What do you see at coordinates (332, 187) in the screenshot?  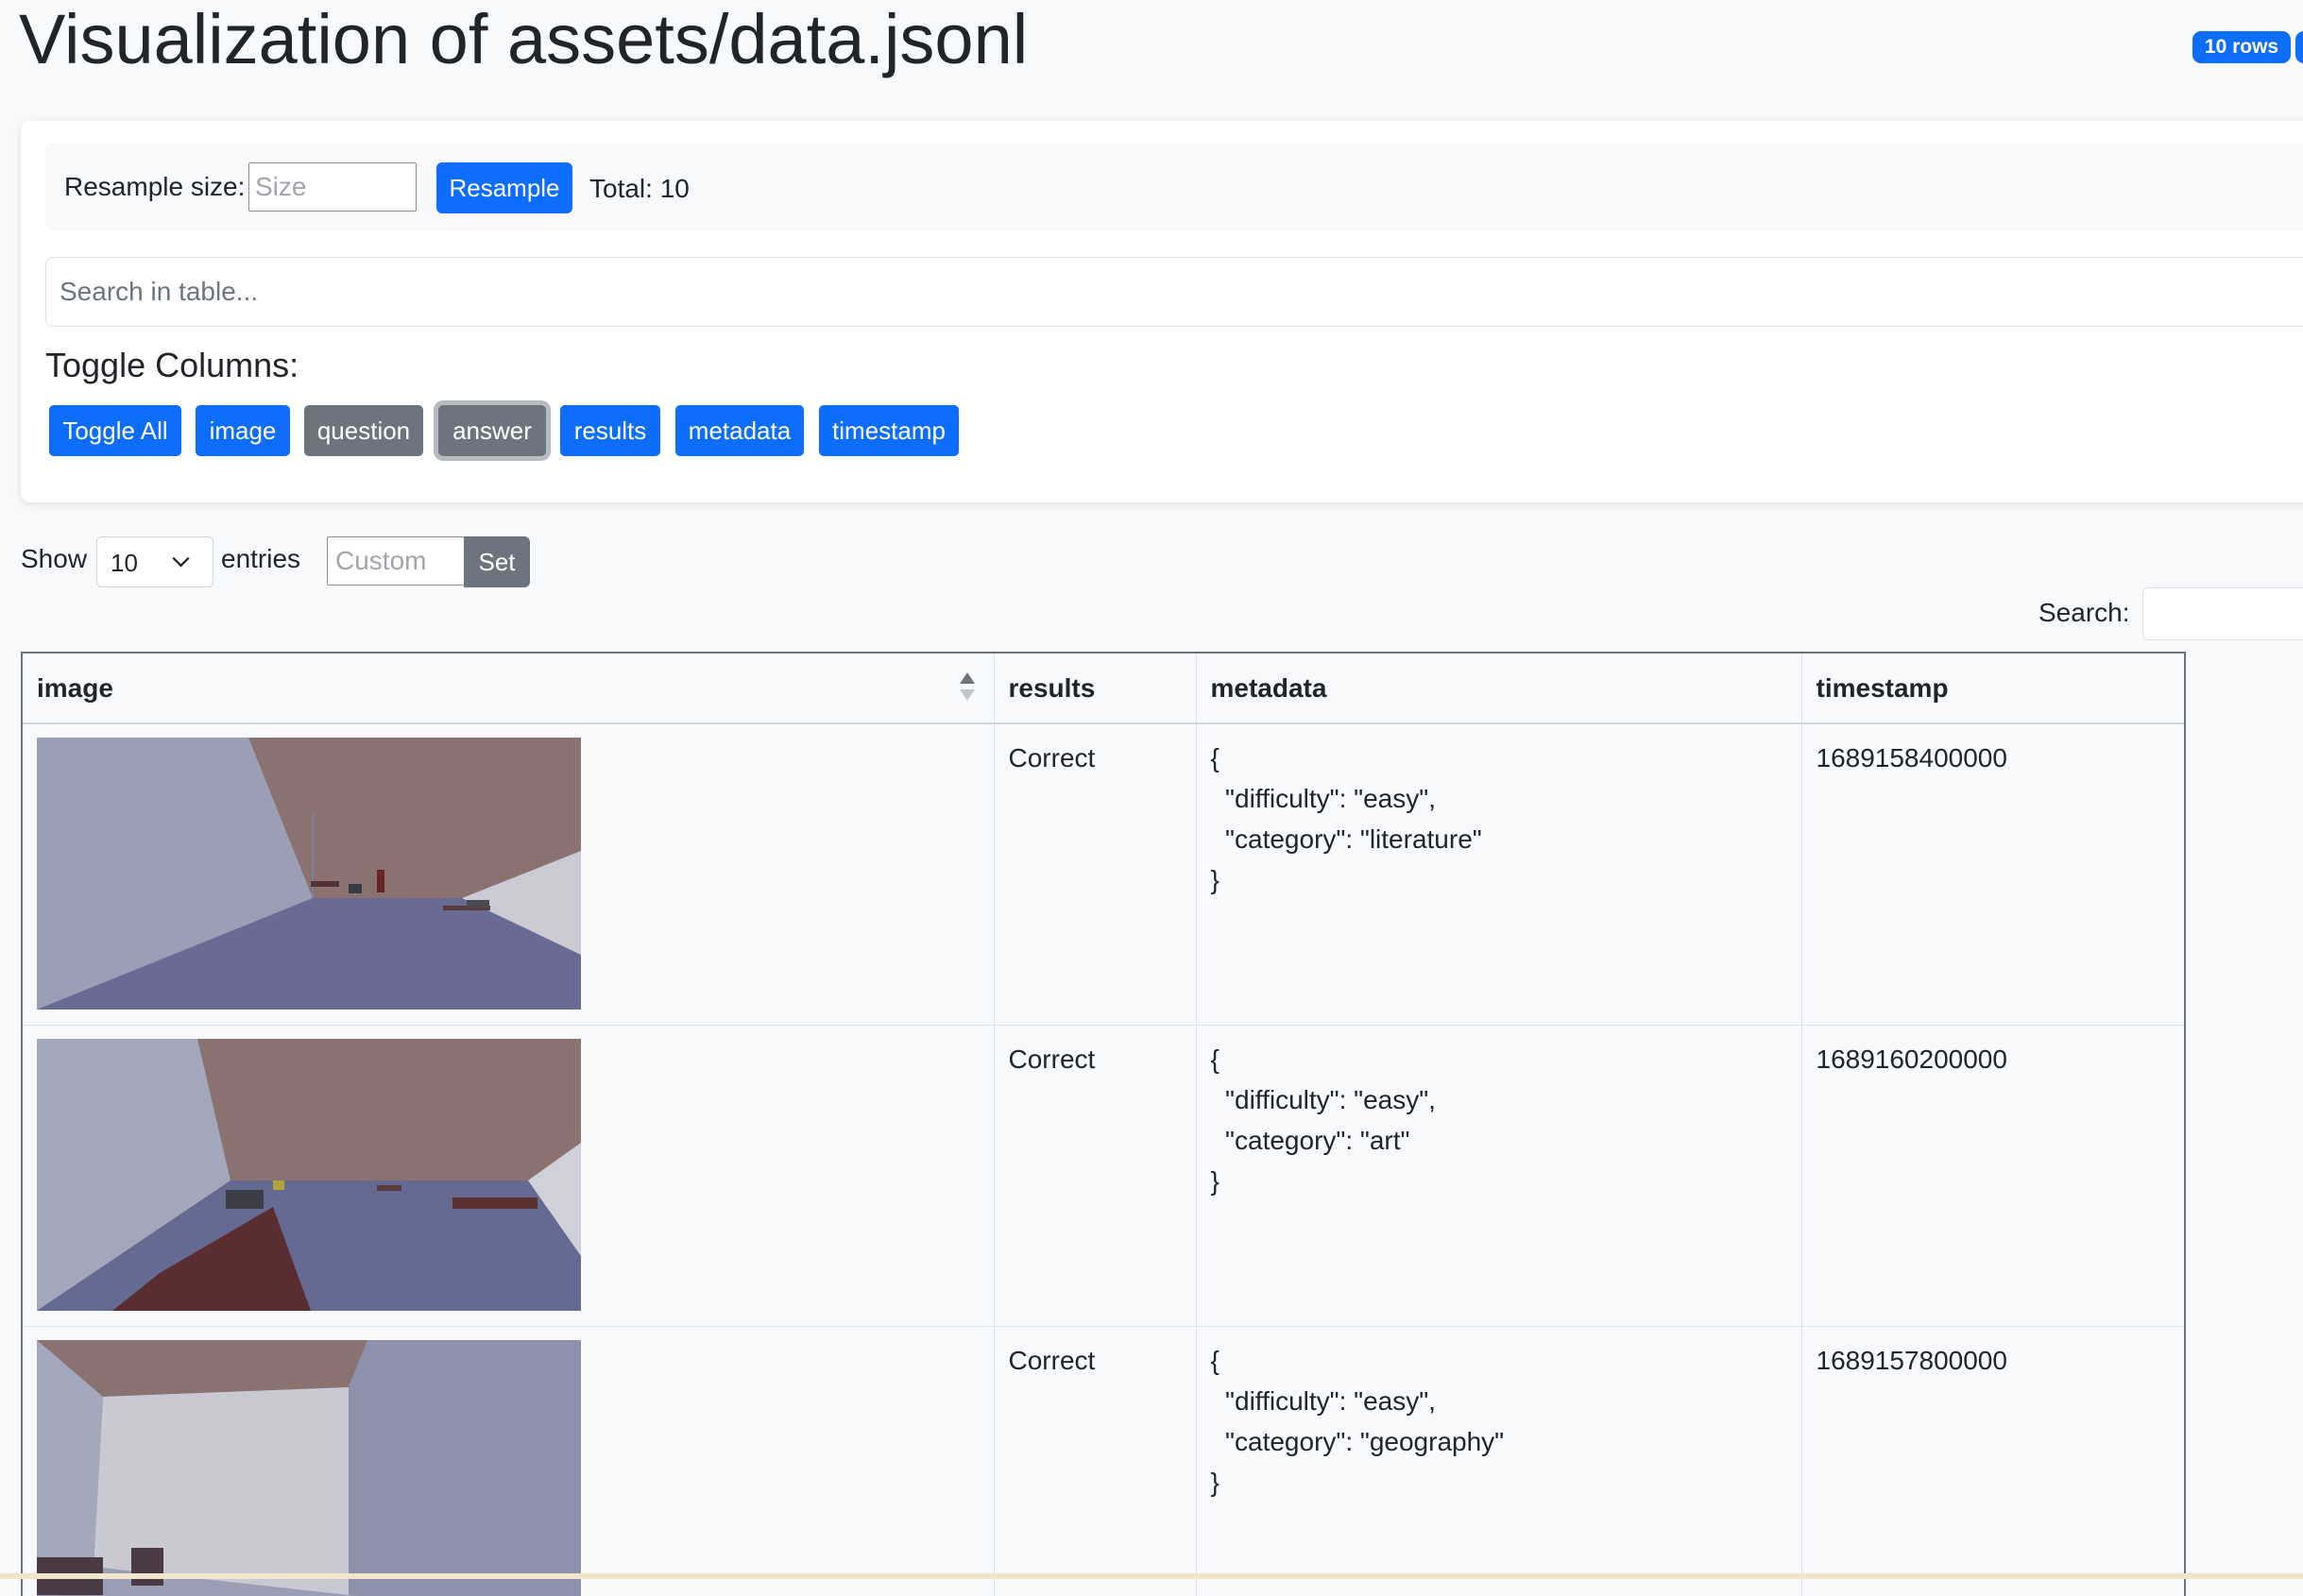 I see `resample-size-input` at bounding box center [332, 187].